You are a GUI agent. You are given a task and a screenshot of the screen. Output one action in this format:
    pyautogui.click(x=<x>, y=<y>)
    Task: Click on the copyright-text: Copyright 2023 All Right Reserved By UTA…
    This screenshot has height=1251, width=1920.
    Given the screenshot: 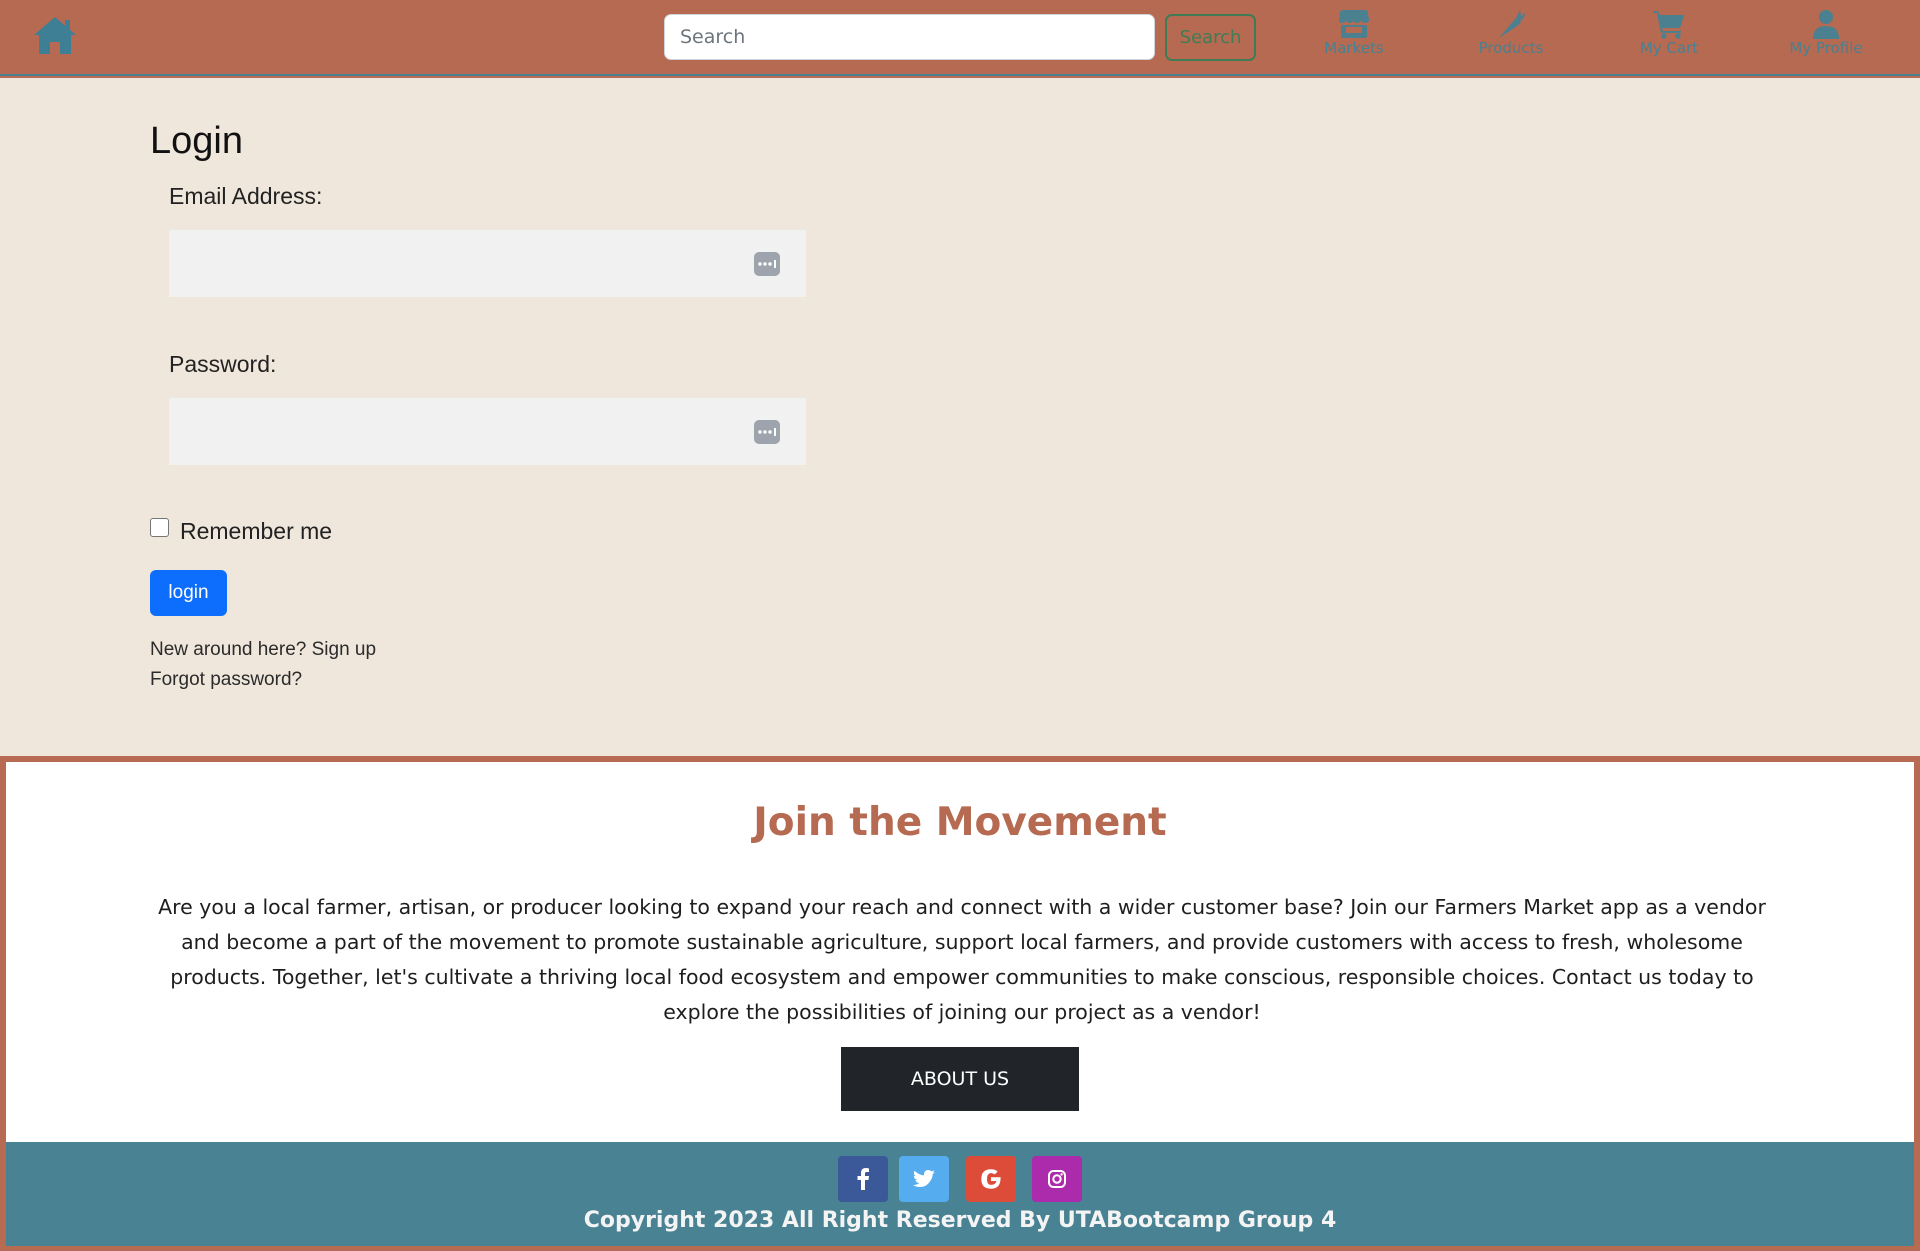 What is the action you would take?
    pyautogui.click(x=960, y=1220)
    